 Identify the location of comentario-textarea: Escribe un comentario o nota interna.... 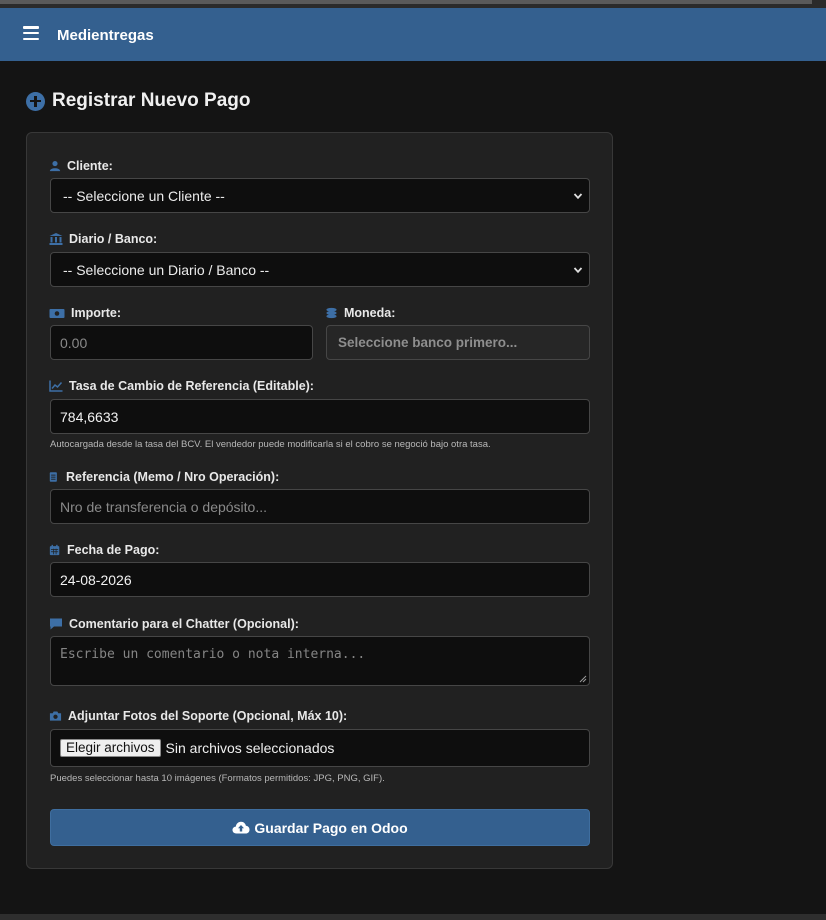
(320, 661).